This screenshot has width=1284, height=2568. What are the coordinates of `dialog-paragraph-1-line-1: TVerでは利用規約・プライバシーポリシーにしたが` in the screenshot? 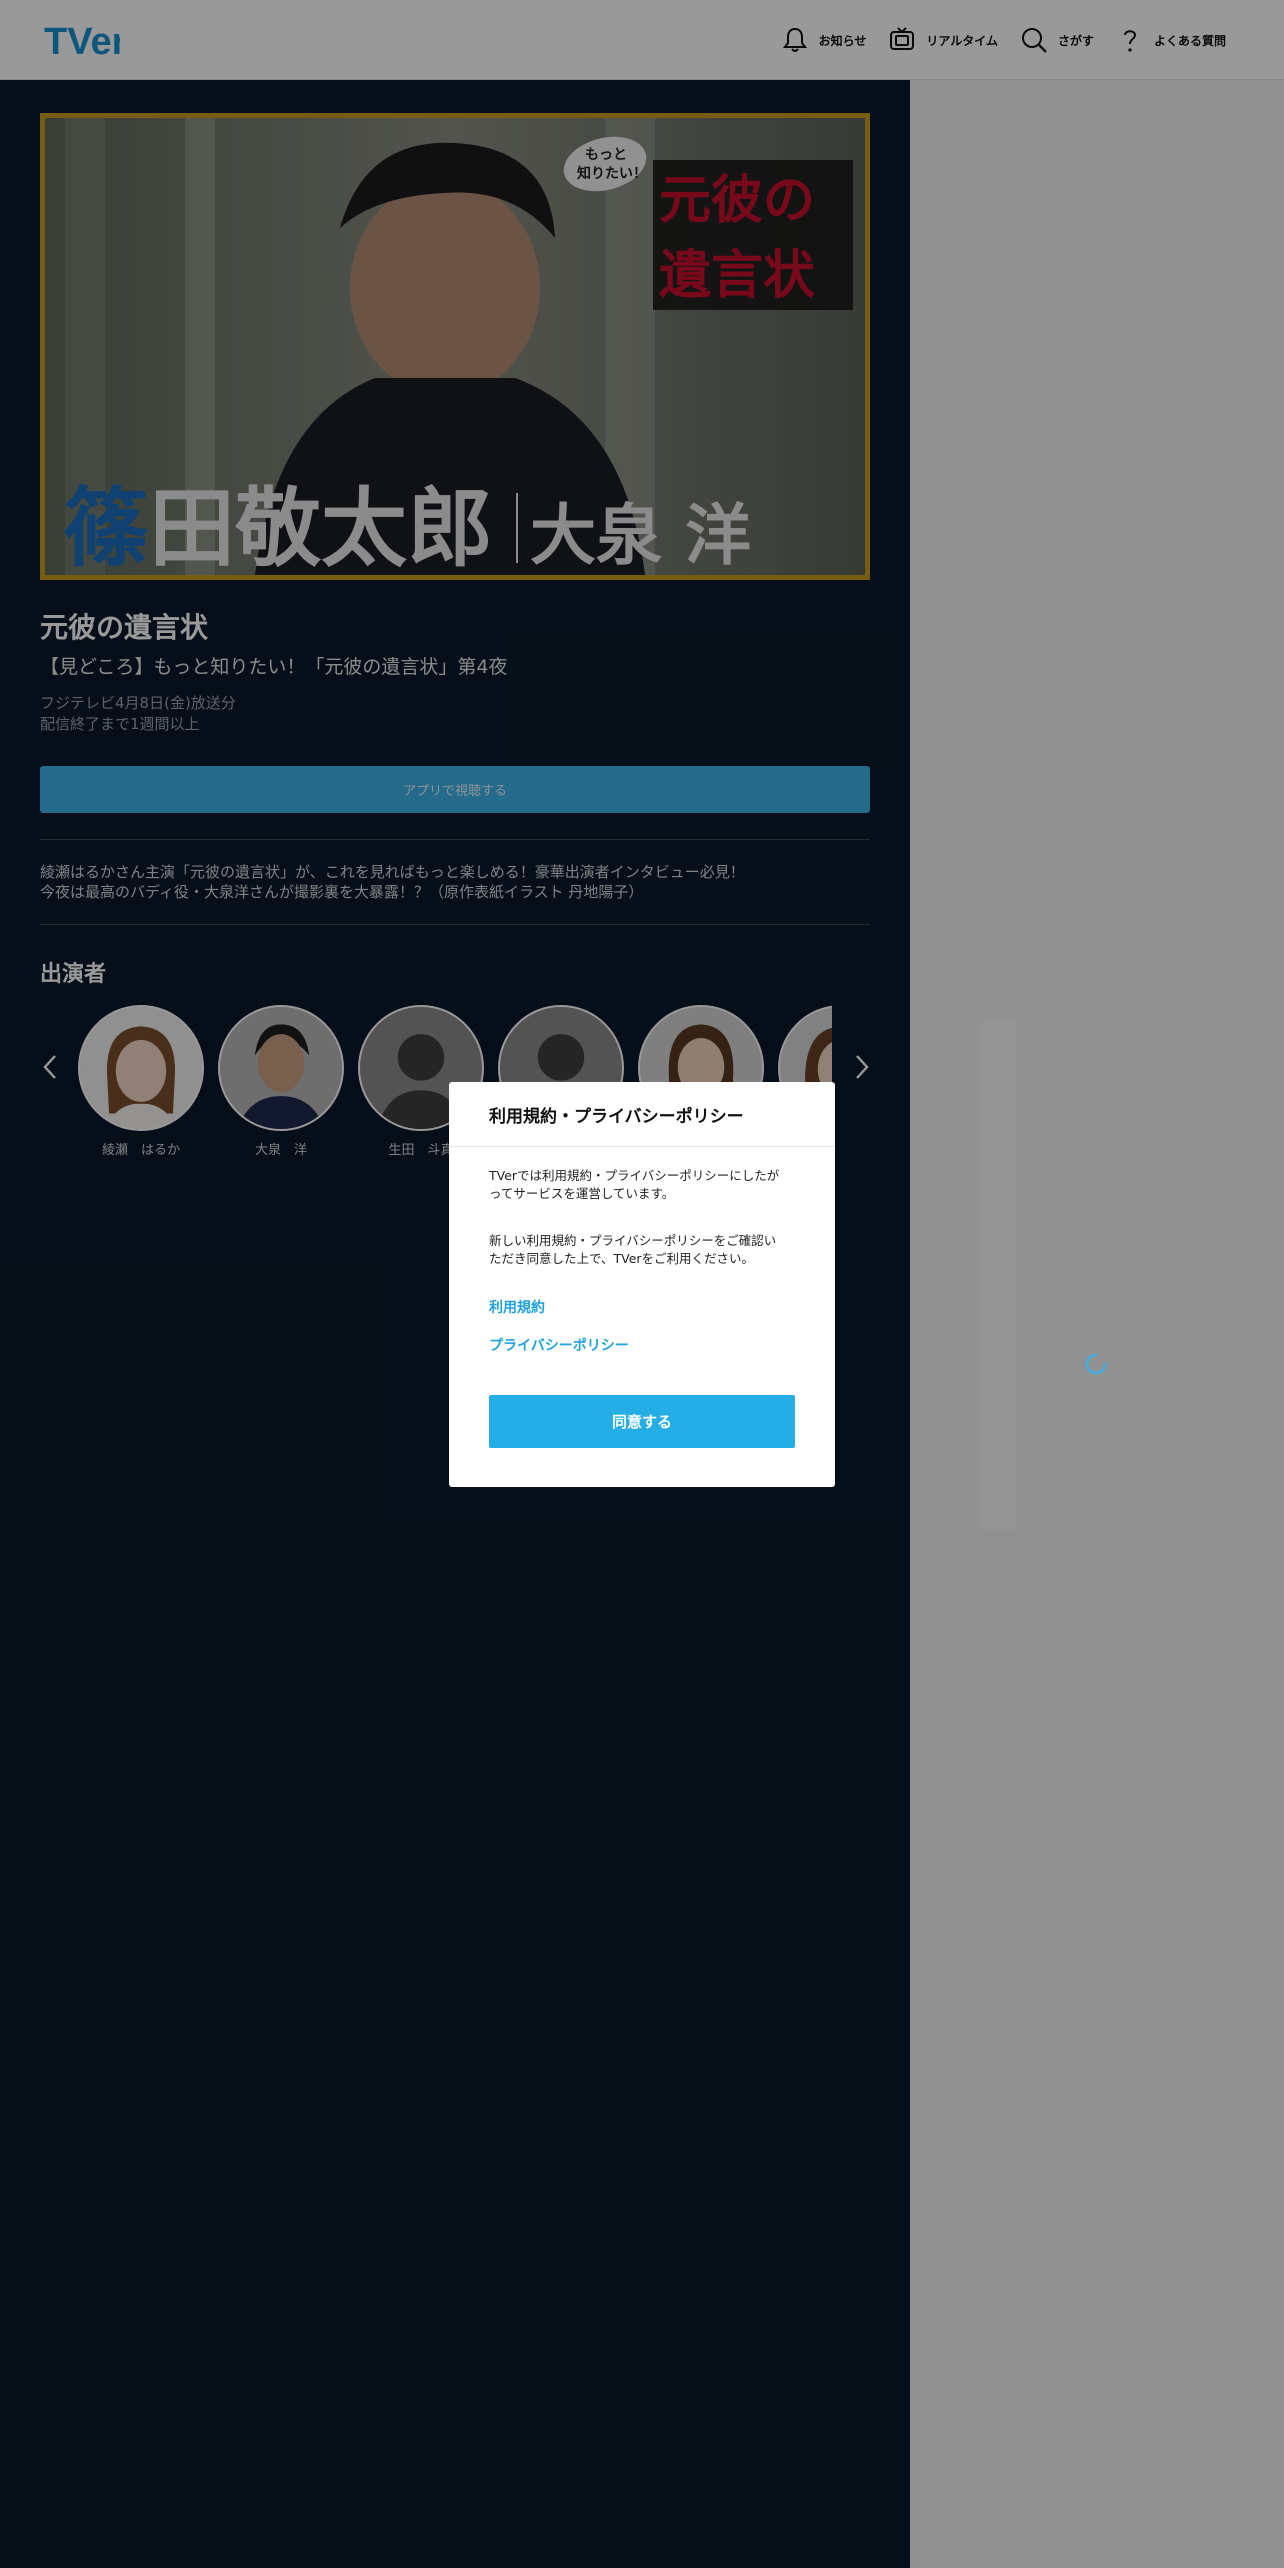 It's located at (634, 1175).